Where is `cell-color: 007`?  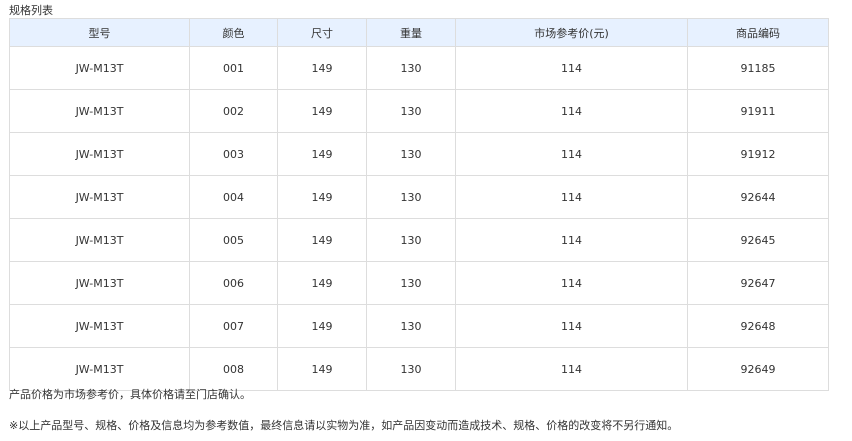
cell-color: 007 is located at coordinates (233, 326).